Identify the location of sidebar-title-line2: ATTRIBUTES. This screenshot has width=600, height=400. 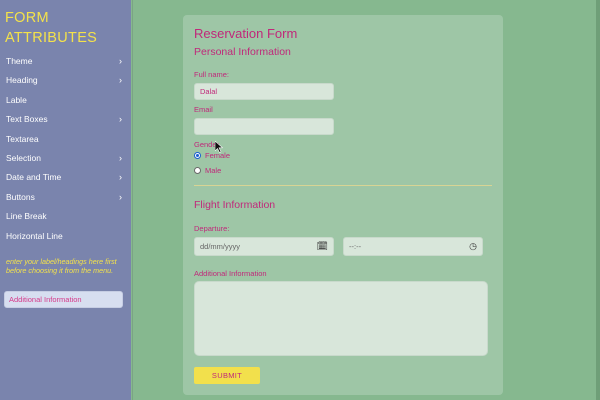
(51, 38).